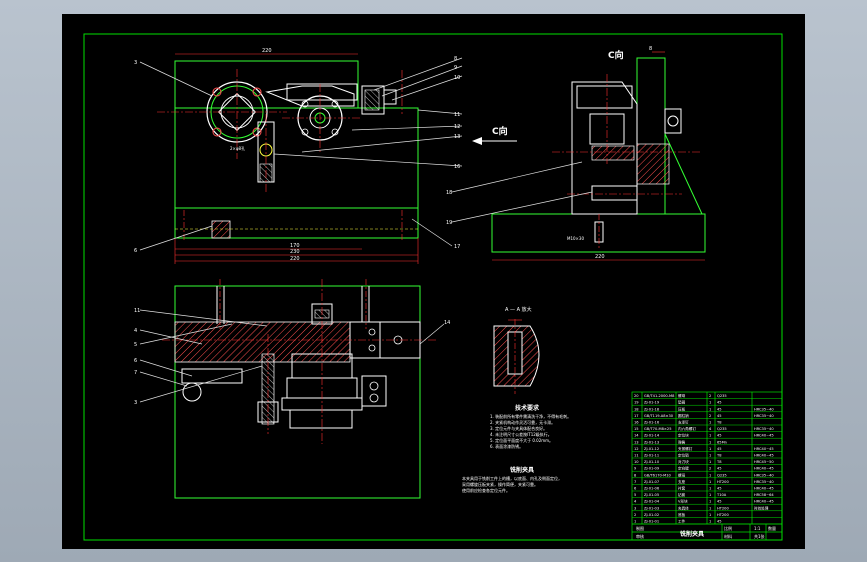 This screenshot has width=867, height=562. What do you see at coordinates (486, 490) in the screenshot?
I see `note-3: 使用前应检查各定位元件。` at bounding box center [486, 490].